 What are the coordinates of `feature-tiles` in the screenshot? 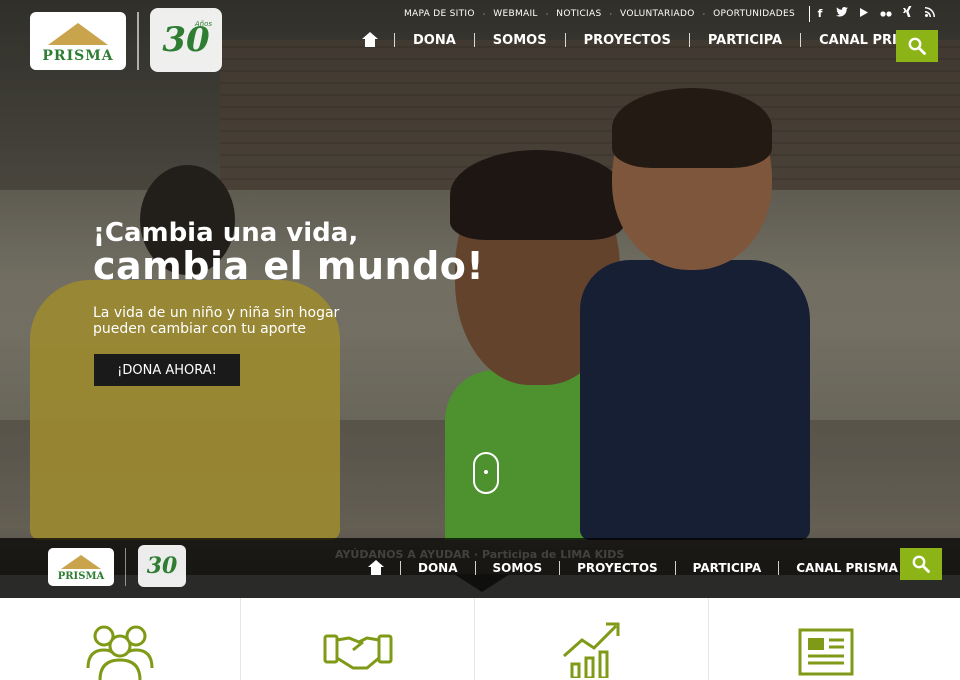 It's located at (480, 639).